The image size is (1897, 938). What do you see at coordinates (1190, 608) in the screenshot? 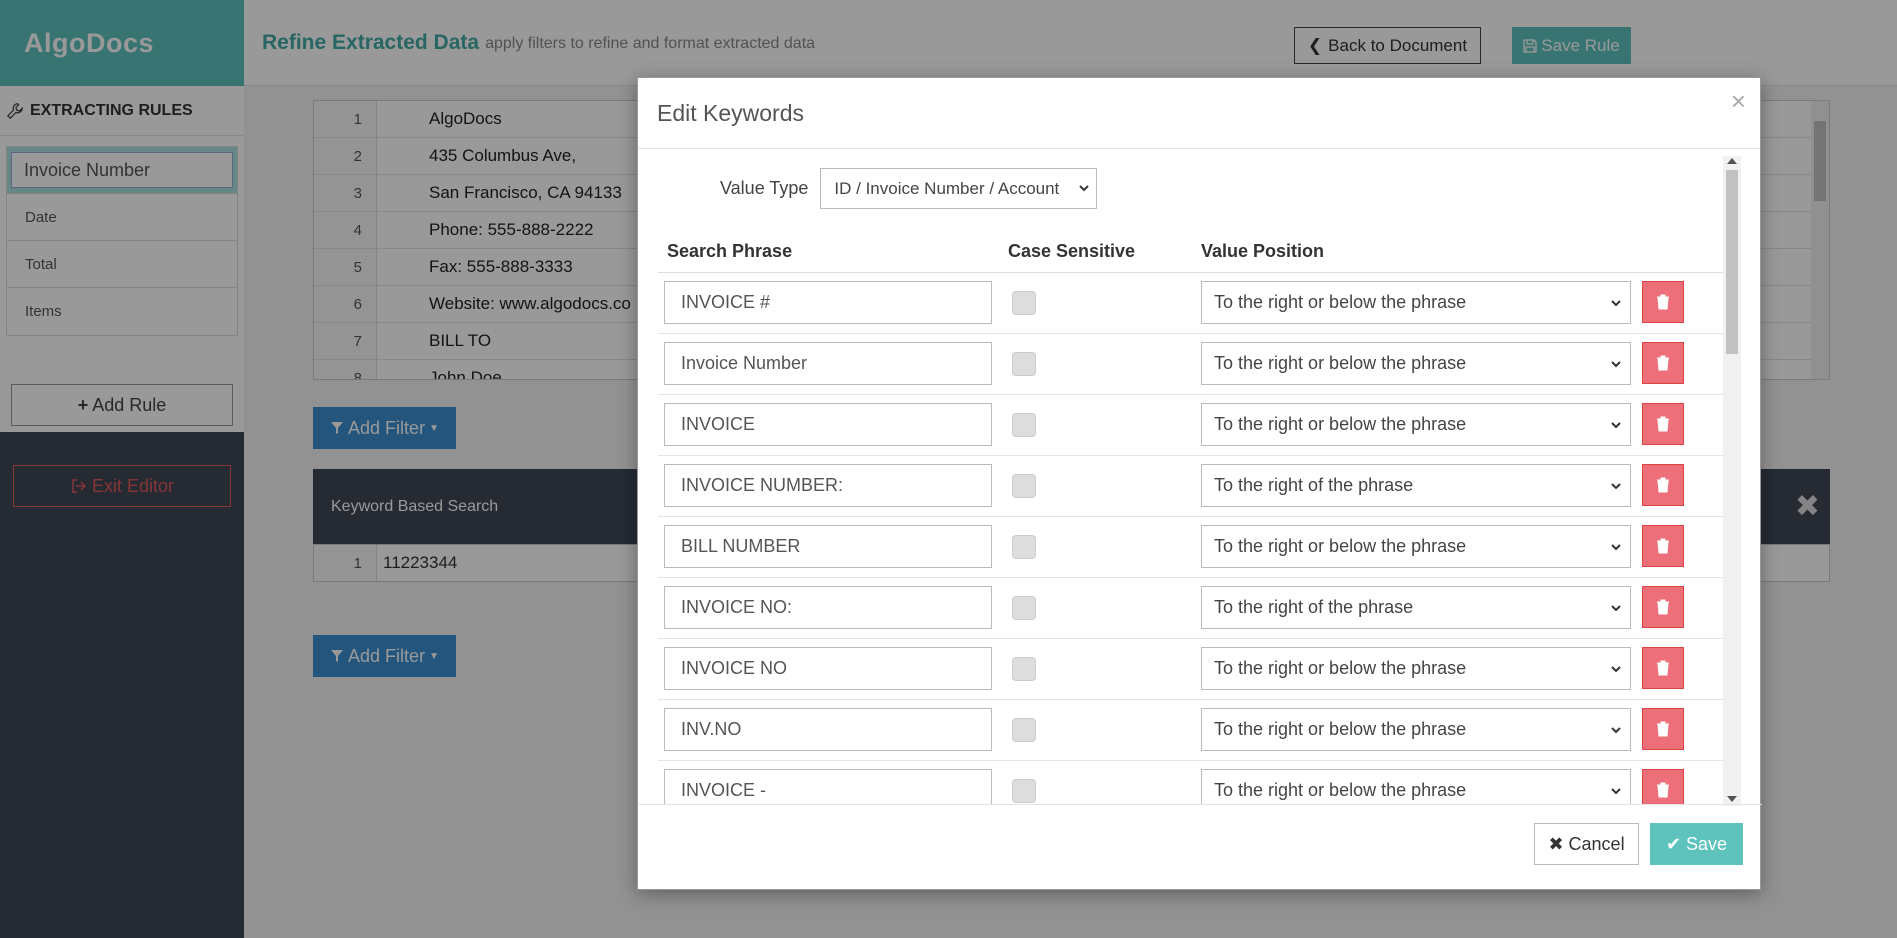
I see `keyword-row: INVOICE NO: To the right of the phrase` at bounding box center [1190, 608].